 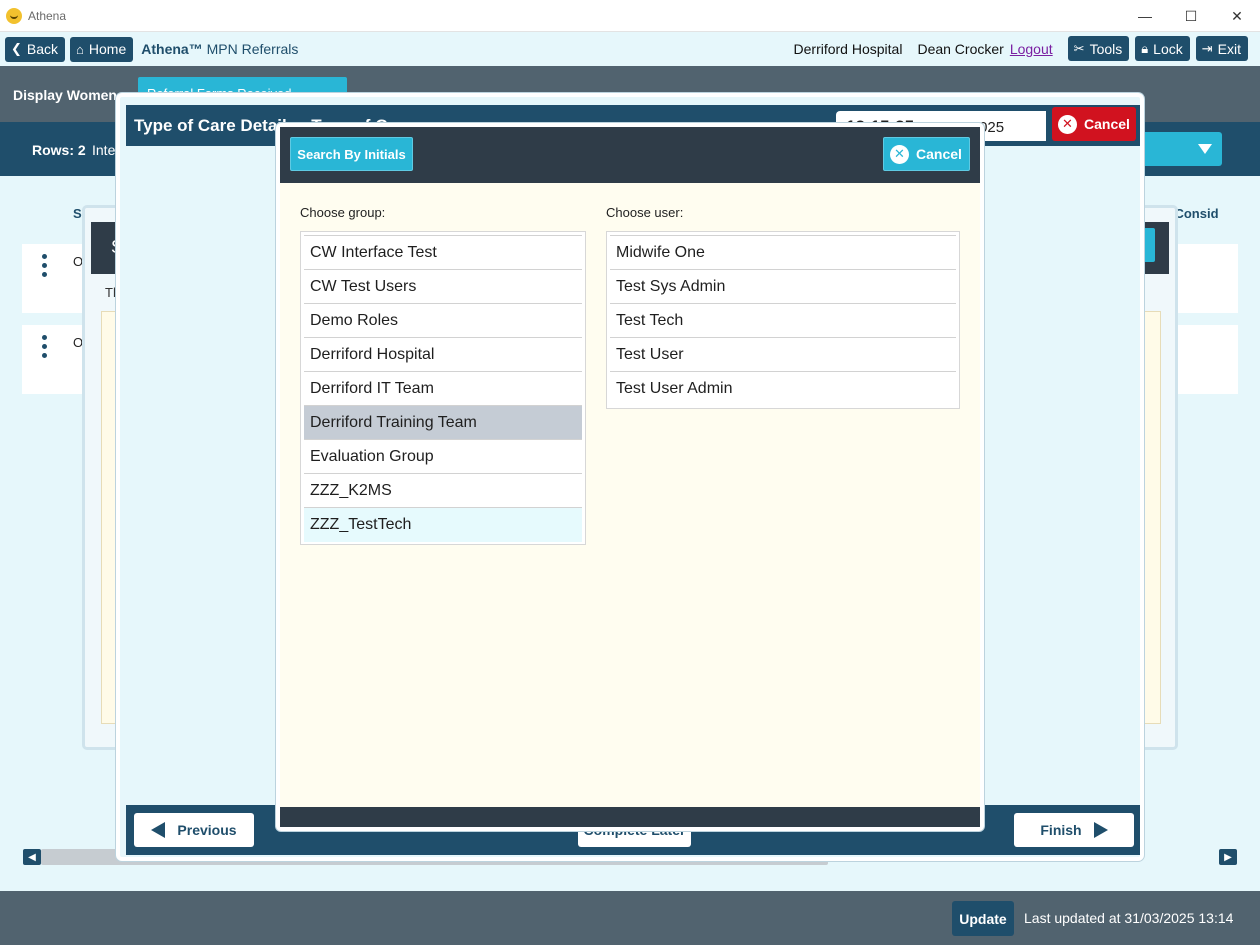 What do you see at coordinates (630, 918) in the screenshot?
I see `background-footer: Update Last updated at 31/03/2025 13:14` at bounding box center [630, 918].